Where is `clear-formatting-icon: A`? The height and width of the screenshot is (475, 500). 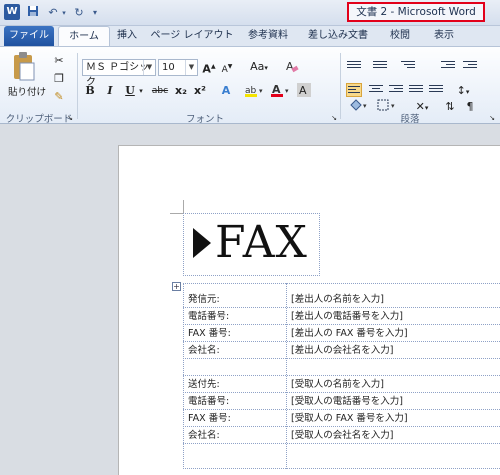
clear-formatting-icon: A is located at coordinates (292, 67).